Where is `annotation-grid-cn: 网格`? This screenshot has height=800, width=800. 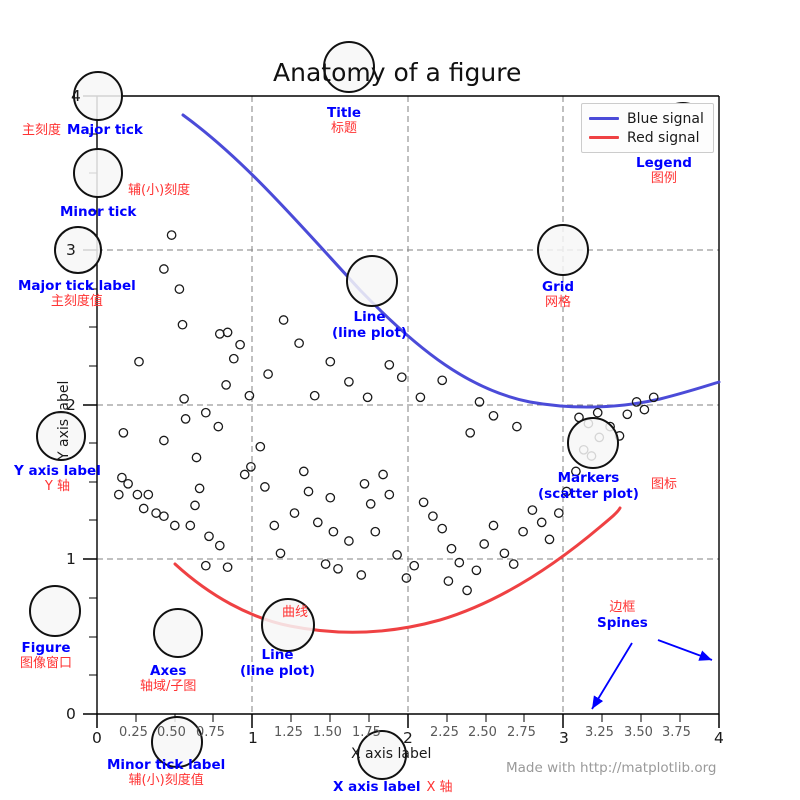 annotation-grid-cn: 网格 is located at coordinates (558, 302).